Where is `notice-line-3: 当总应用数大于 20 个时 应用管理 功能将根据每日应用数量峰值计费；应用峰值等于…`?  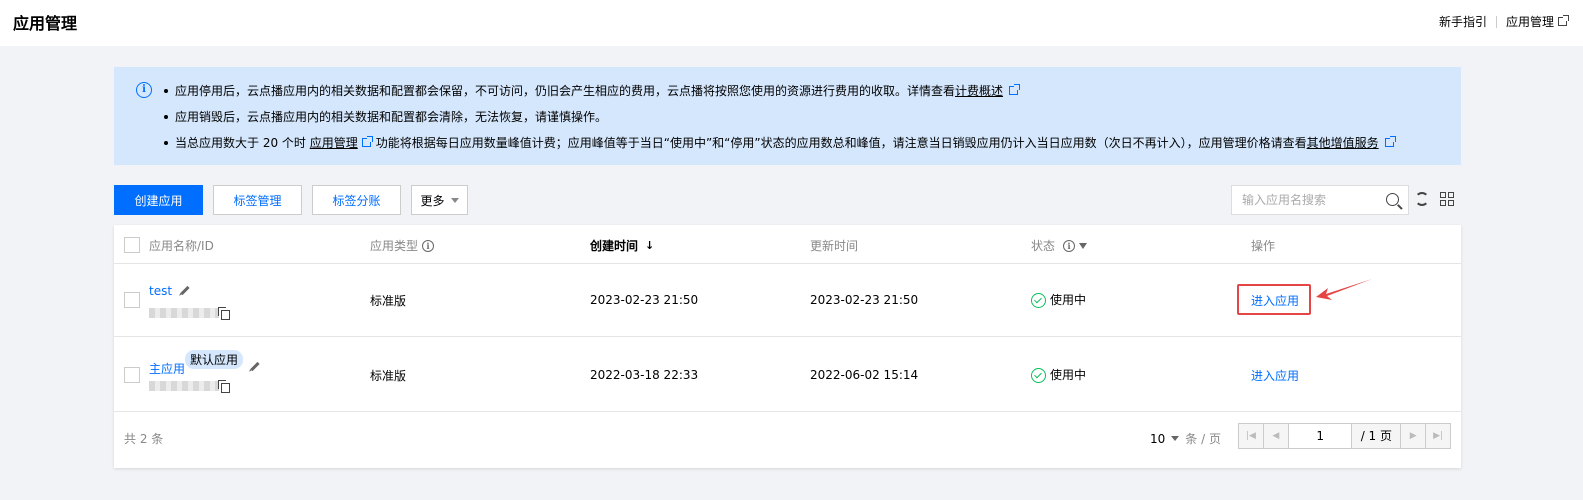
notice-line-3: 当总应用数大于 20 个时 应用管理 功能将根据每日应用数量峰值计费；应用峰值等于… is located at coordinates (780, 142).